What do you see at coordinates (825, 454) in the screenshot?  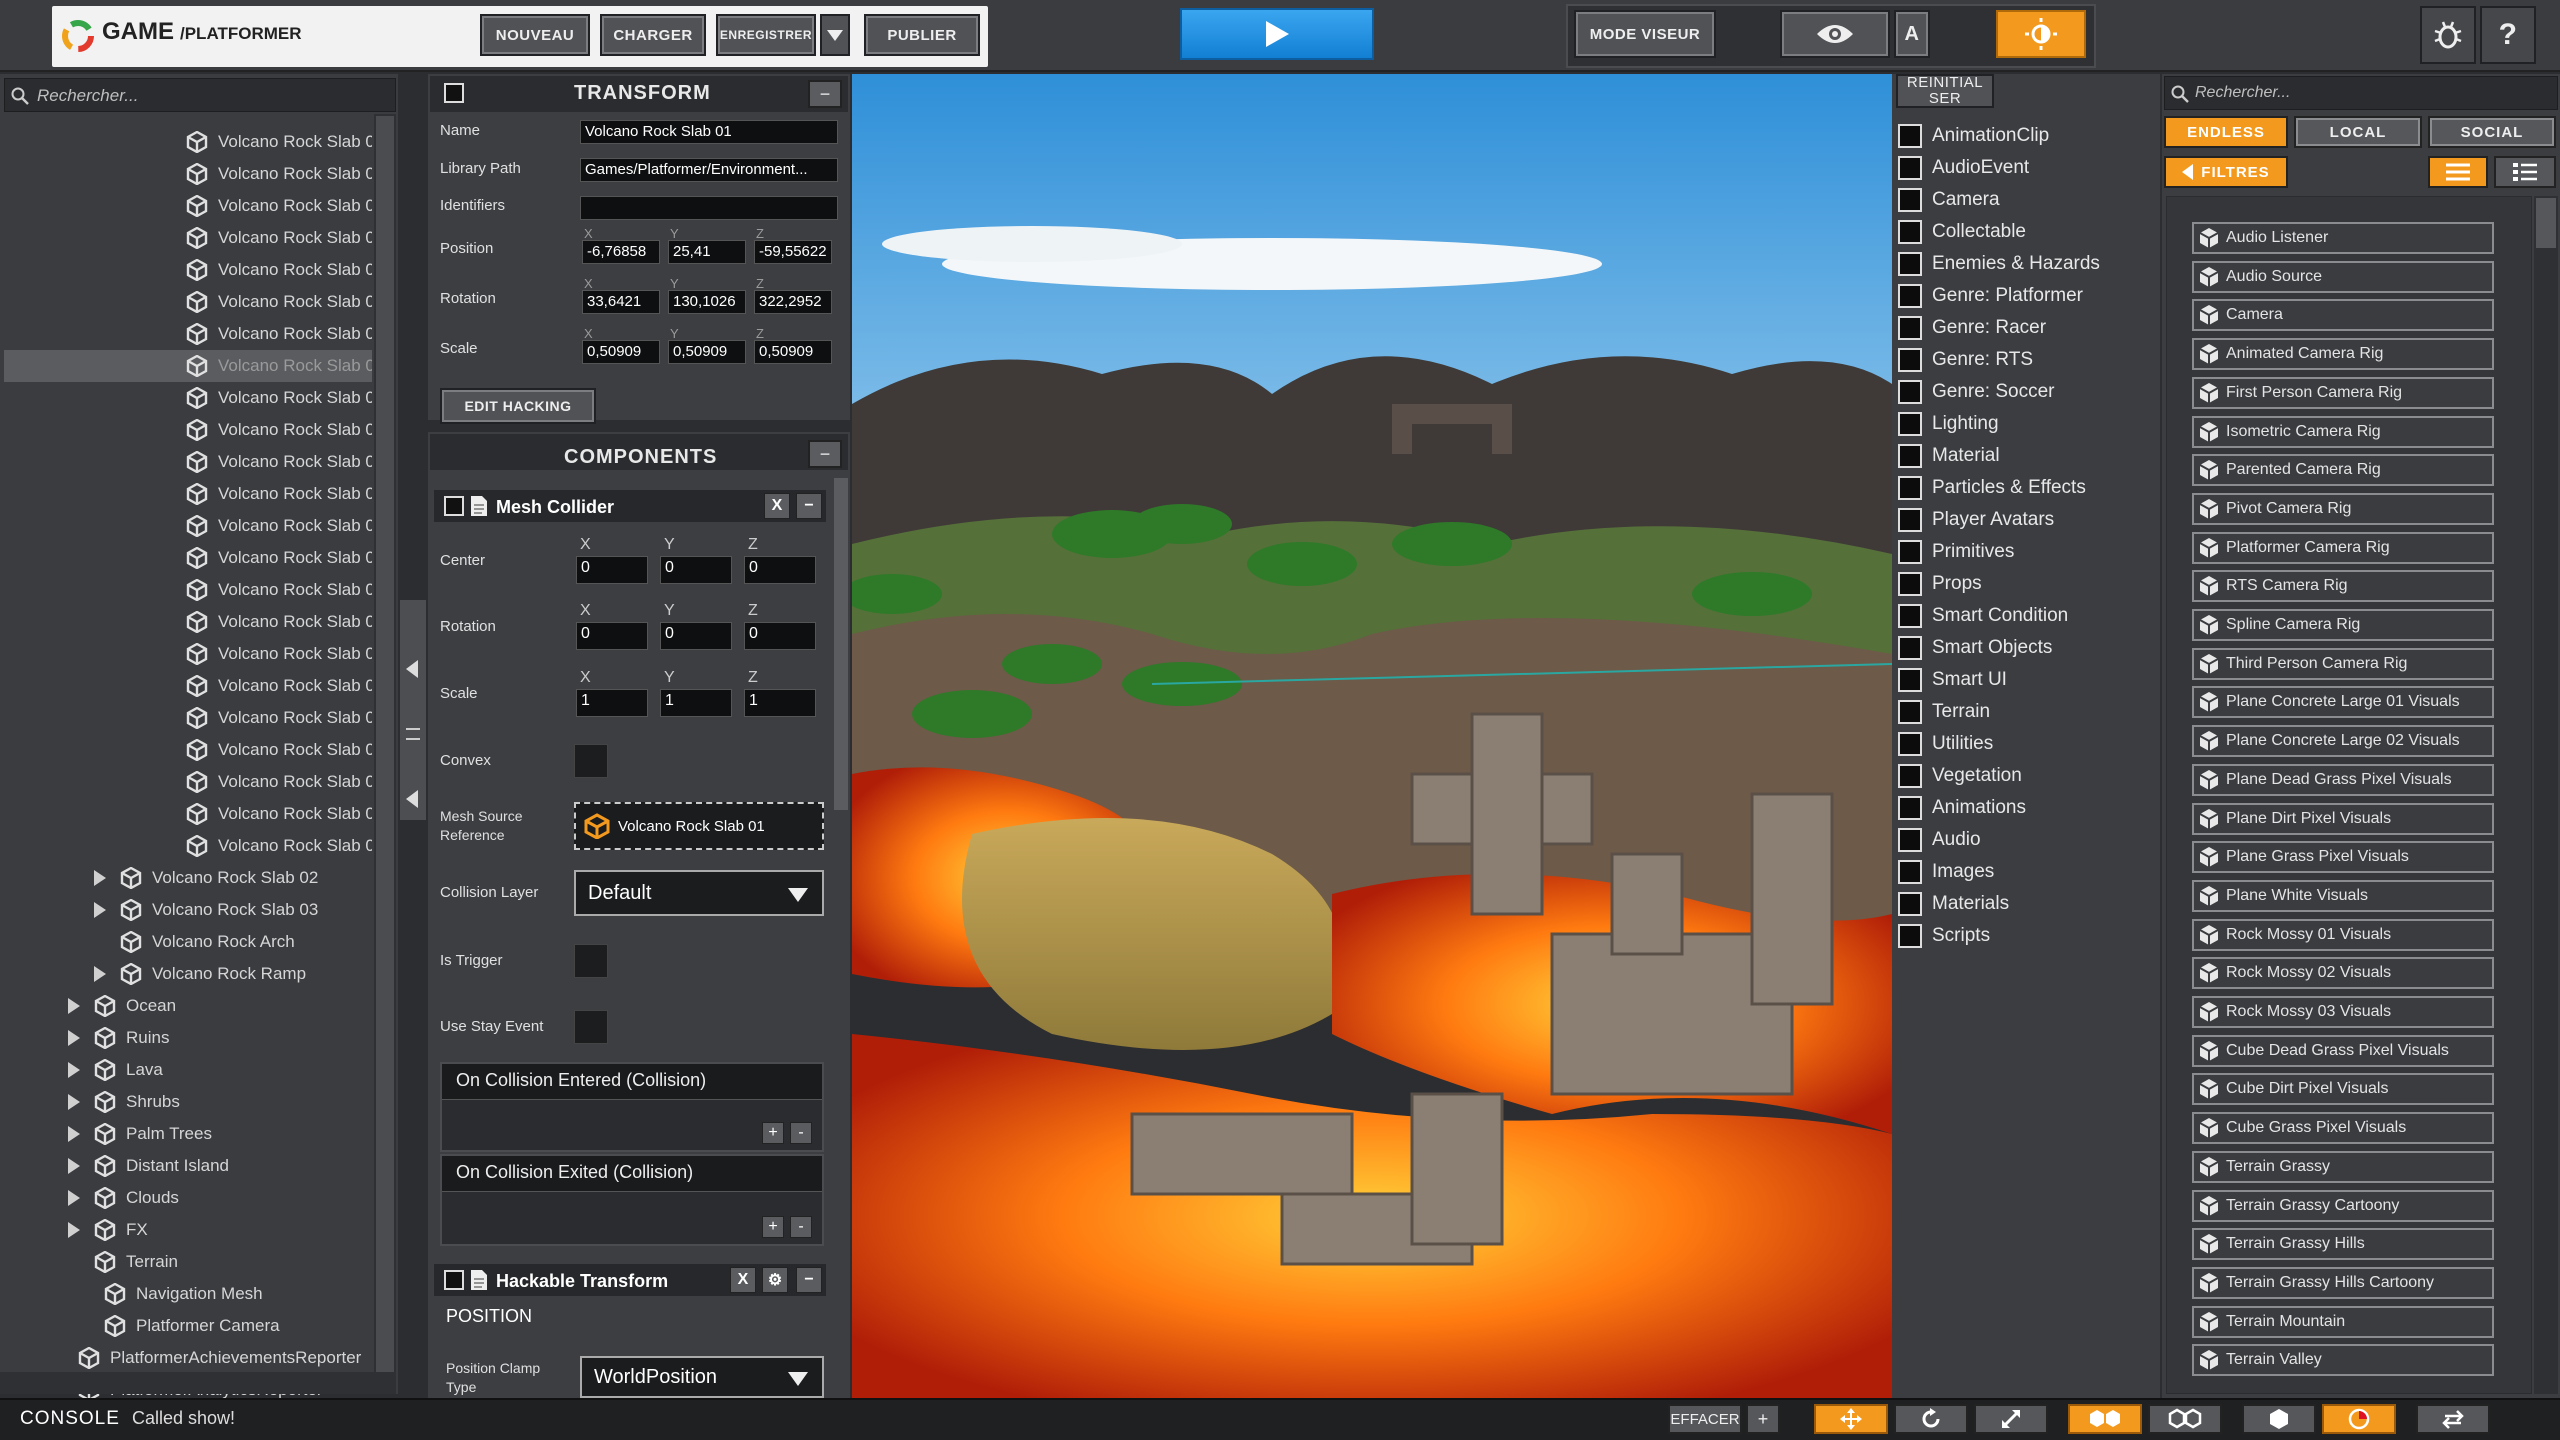 I see `components-collapse-button: −` at bounding box center [825, 454].